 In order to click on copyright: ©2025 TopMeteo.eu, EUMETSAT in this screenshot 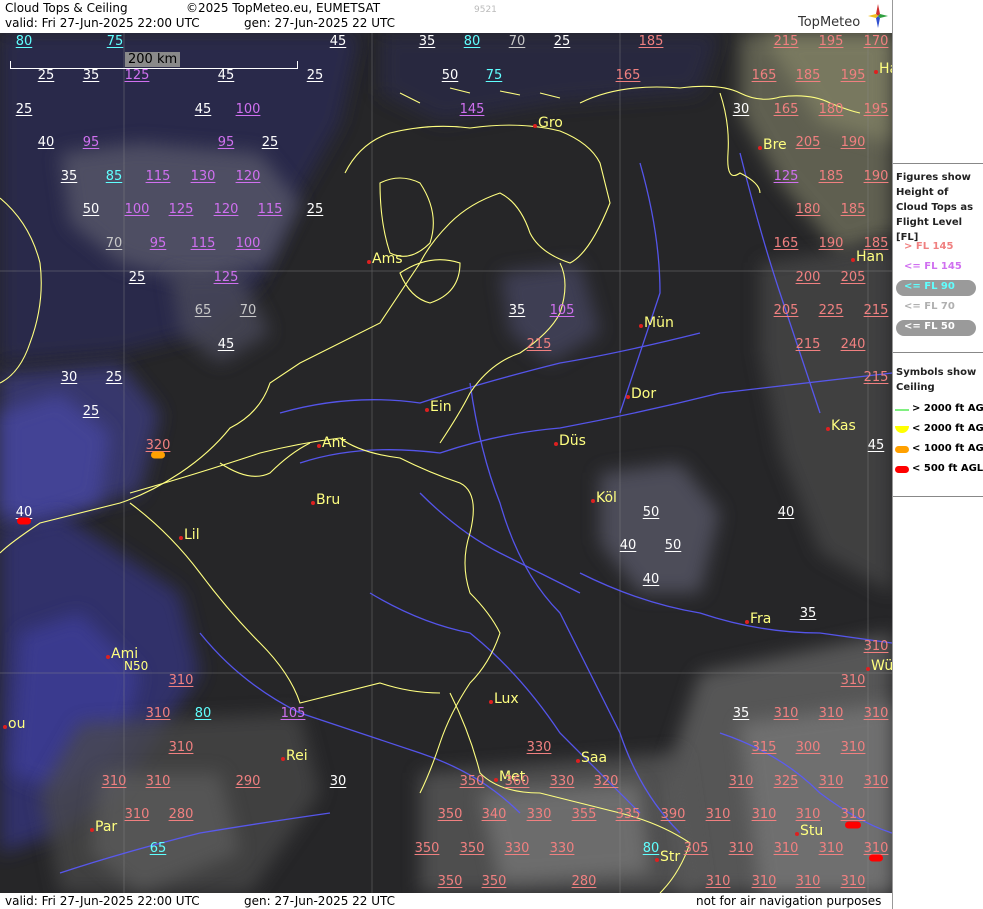, I will do `click(283, 8)`.